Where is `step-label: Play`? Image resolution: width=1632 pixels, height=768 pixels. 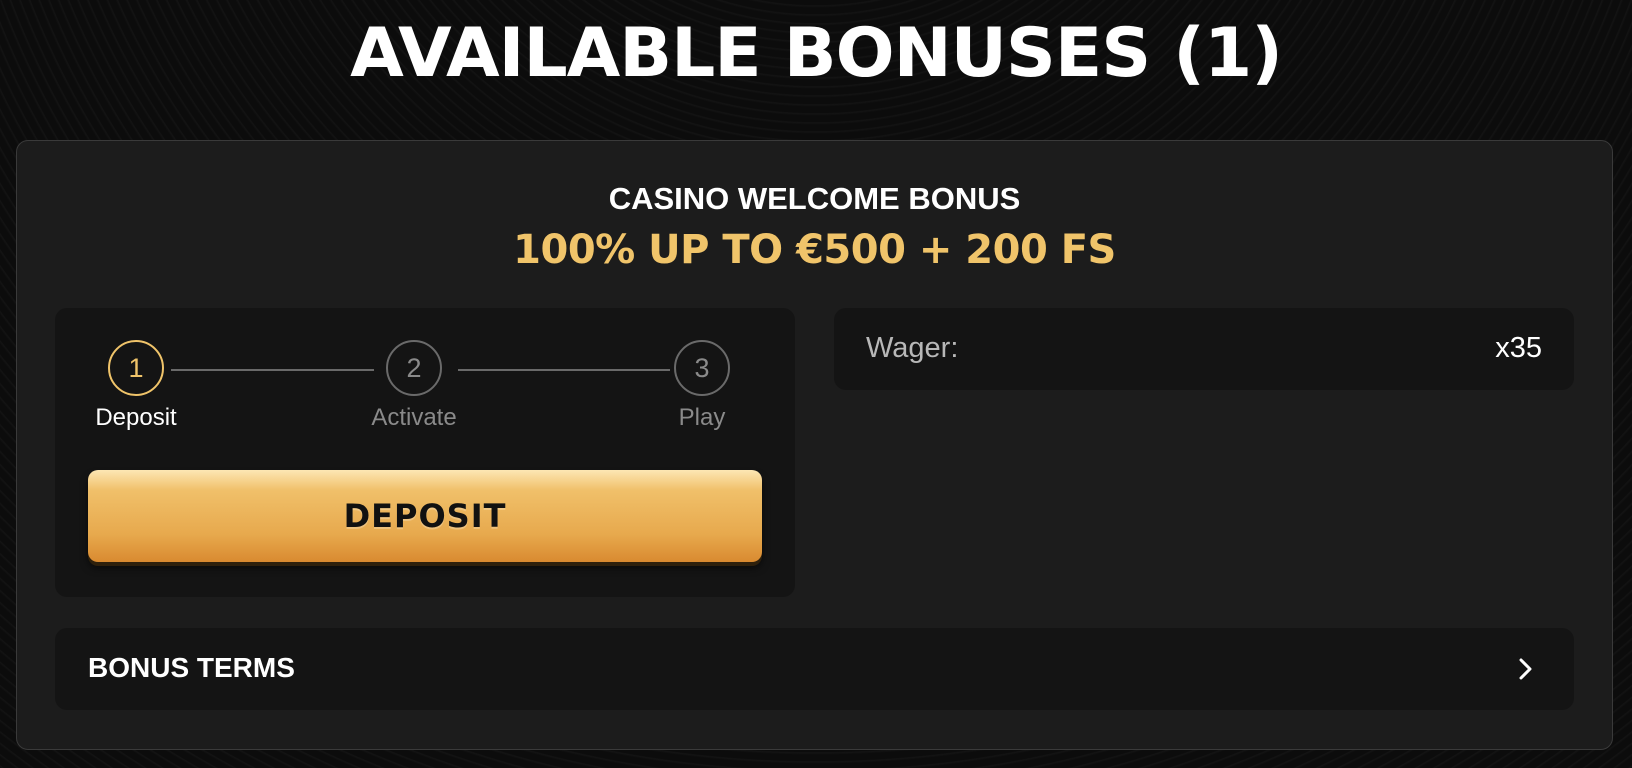
step-label: Play is located at coordinates (702, 417).